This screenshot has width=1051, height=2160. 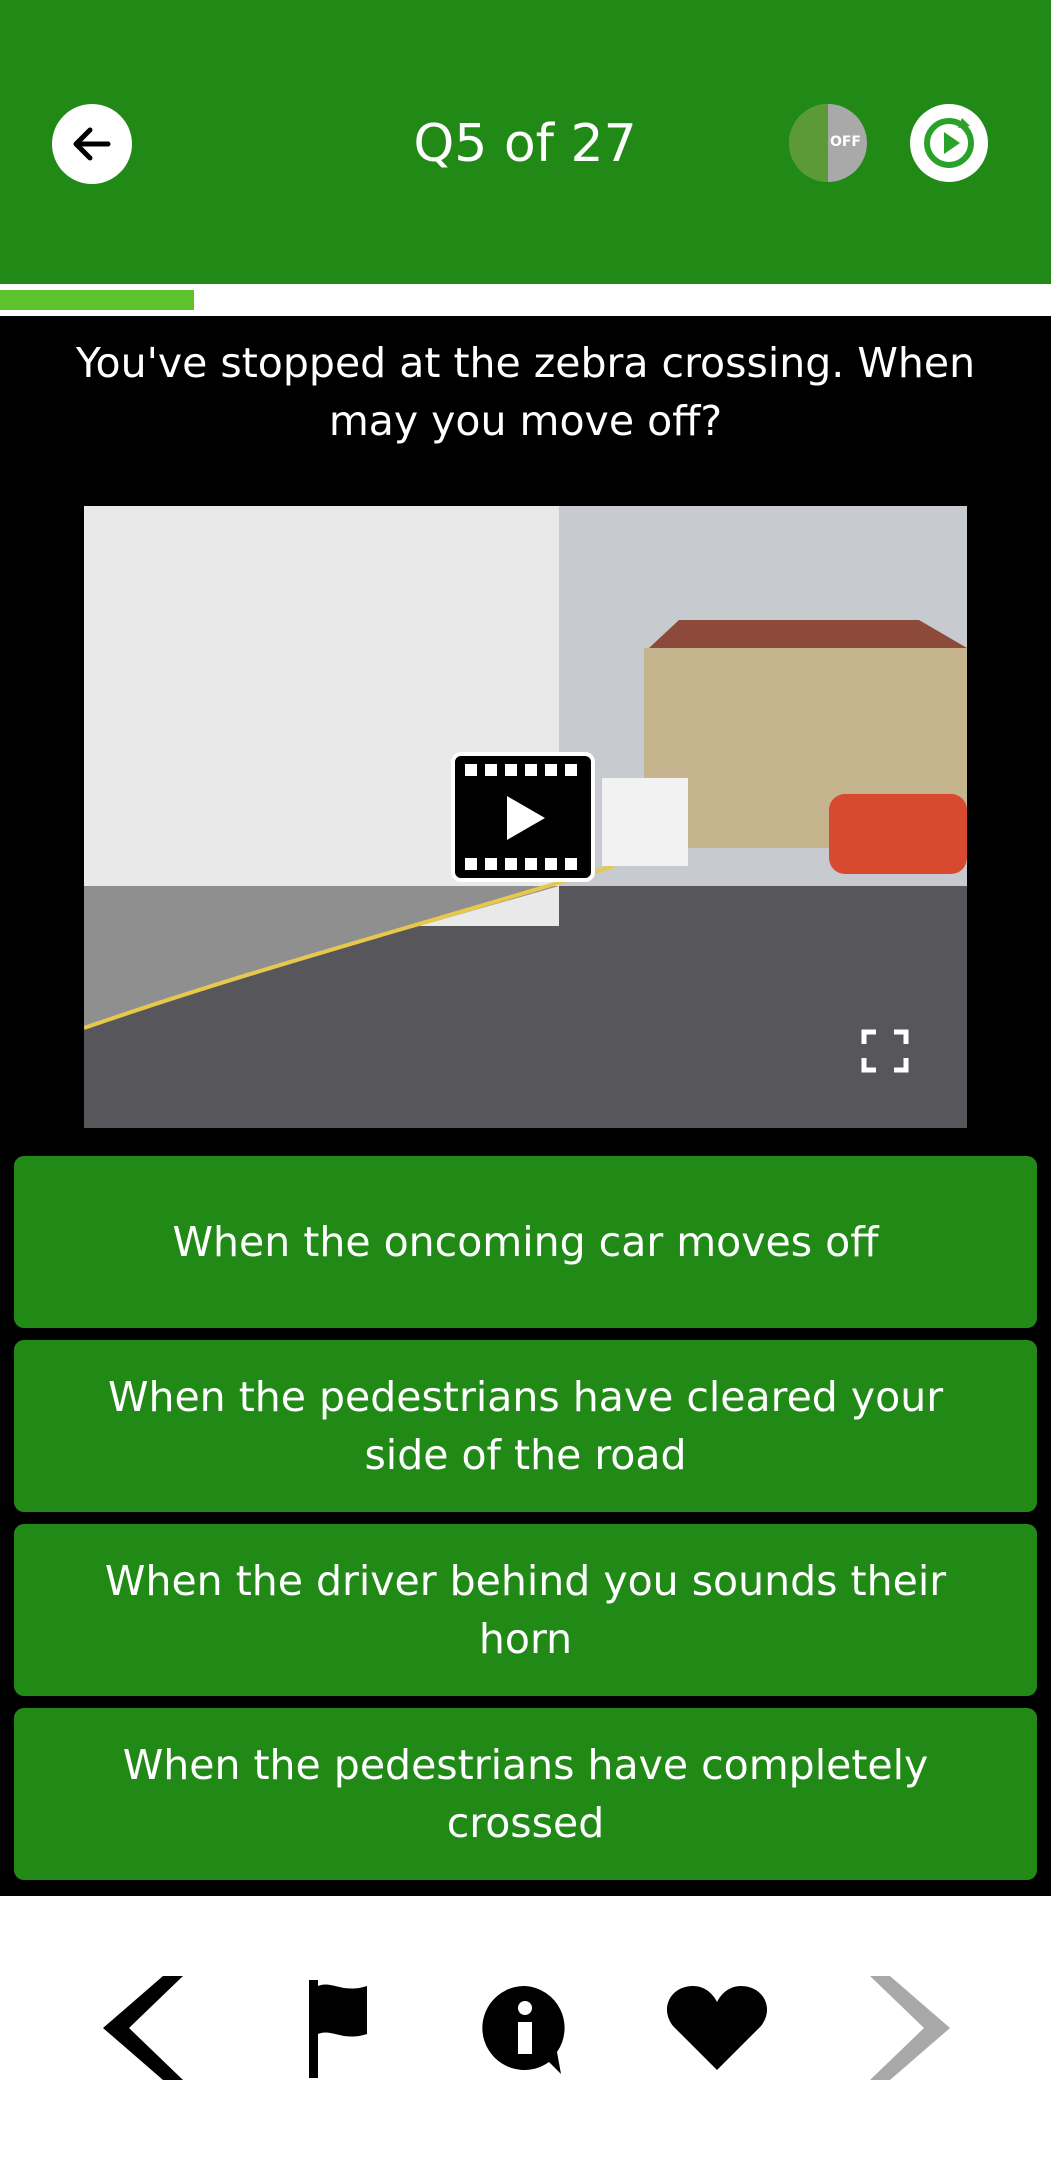 I want to click on fullscreen-icon, so click(x=885, y=1051).